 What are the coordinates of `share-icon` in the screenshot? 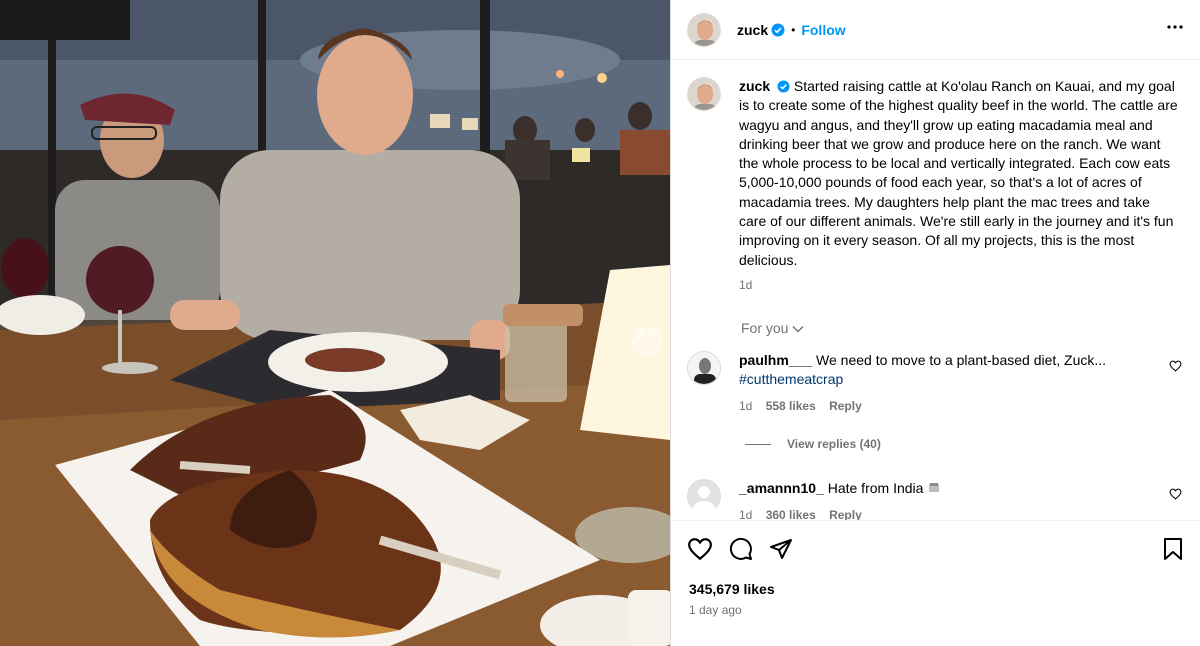 It's located at (781, 549).